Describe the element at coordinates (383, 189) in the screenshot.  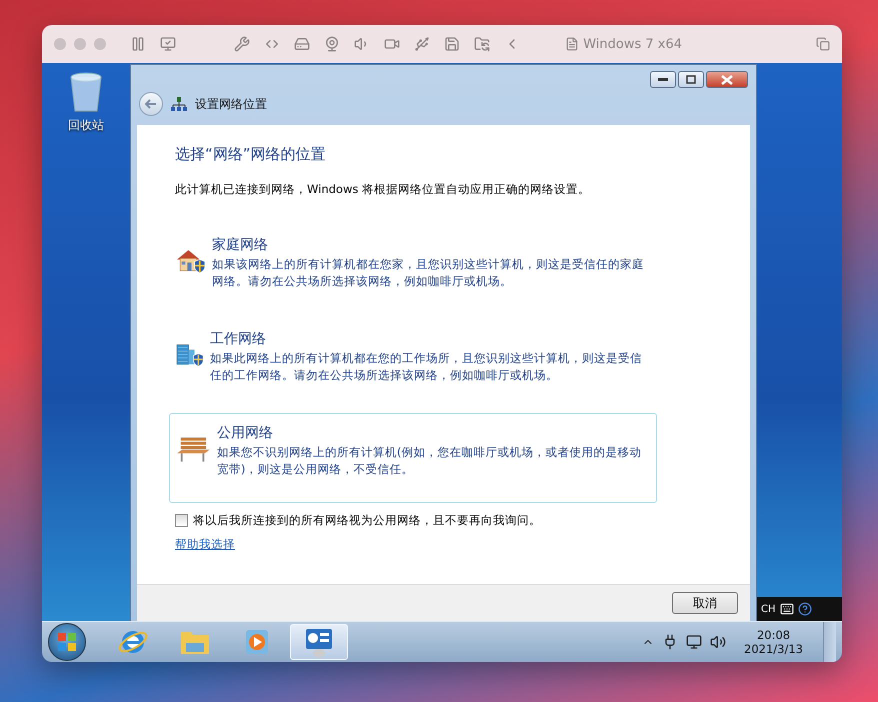
I see `intro-text: 此计算机已连接到网络，Windows 将根据网络位置自动应用正确的网络设置。` at that location.